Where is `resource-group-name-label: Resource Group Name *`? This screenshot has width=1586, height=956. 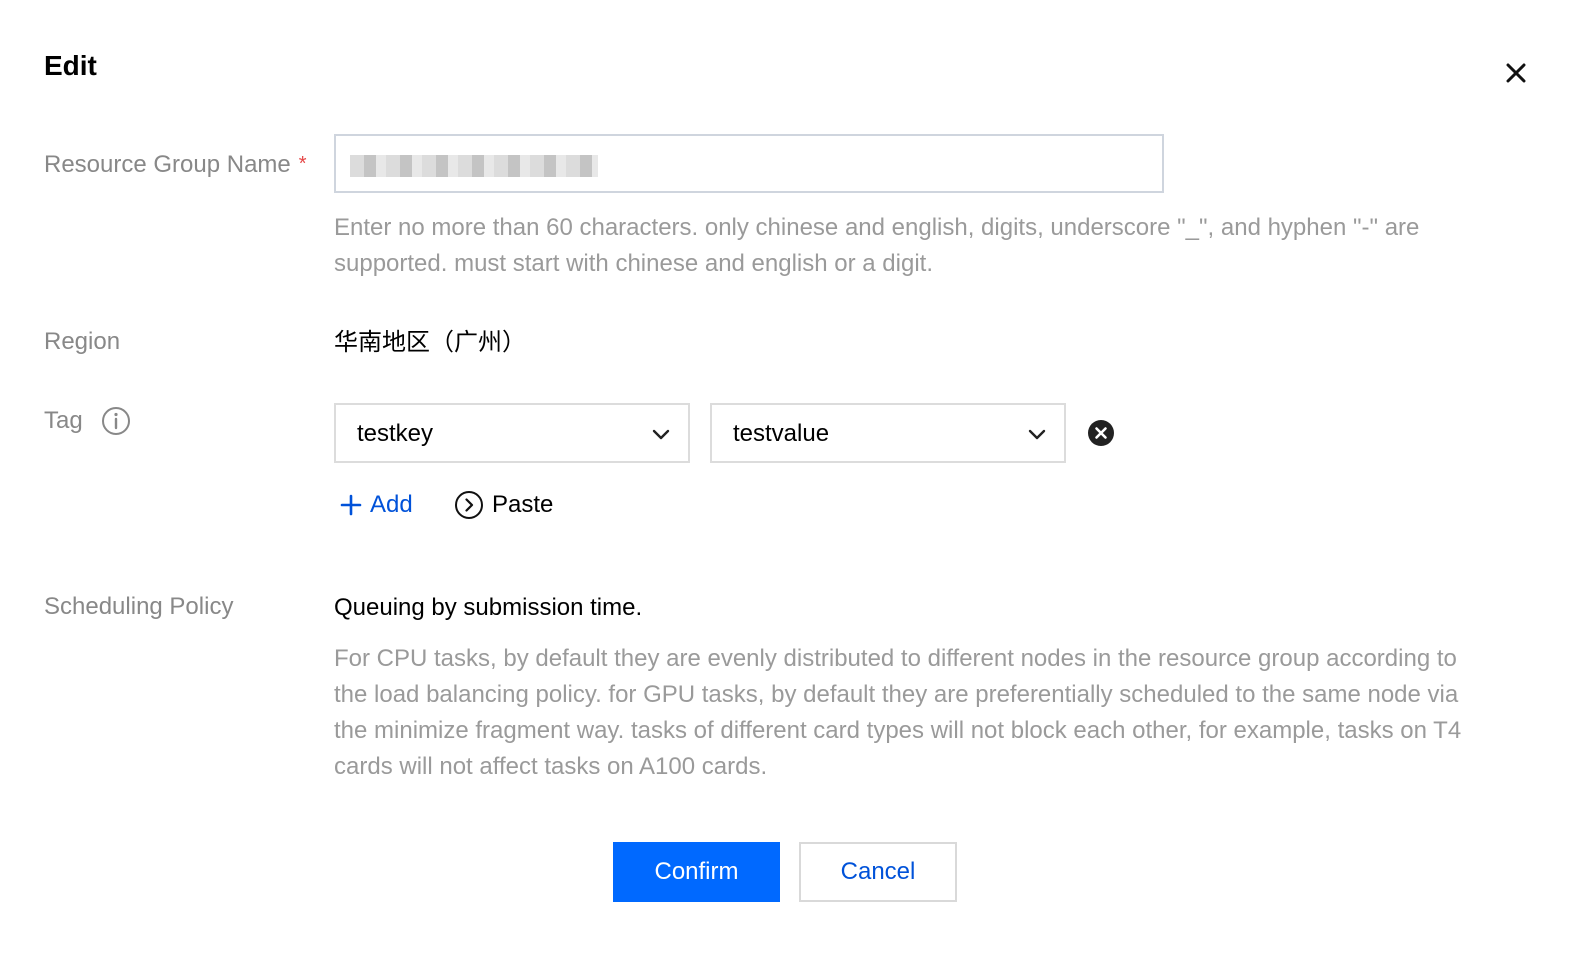 resource-group-name-label: Resource Group Name * is located at coordinates (175, 165).